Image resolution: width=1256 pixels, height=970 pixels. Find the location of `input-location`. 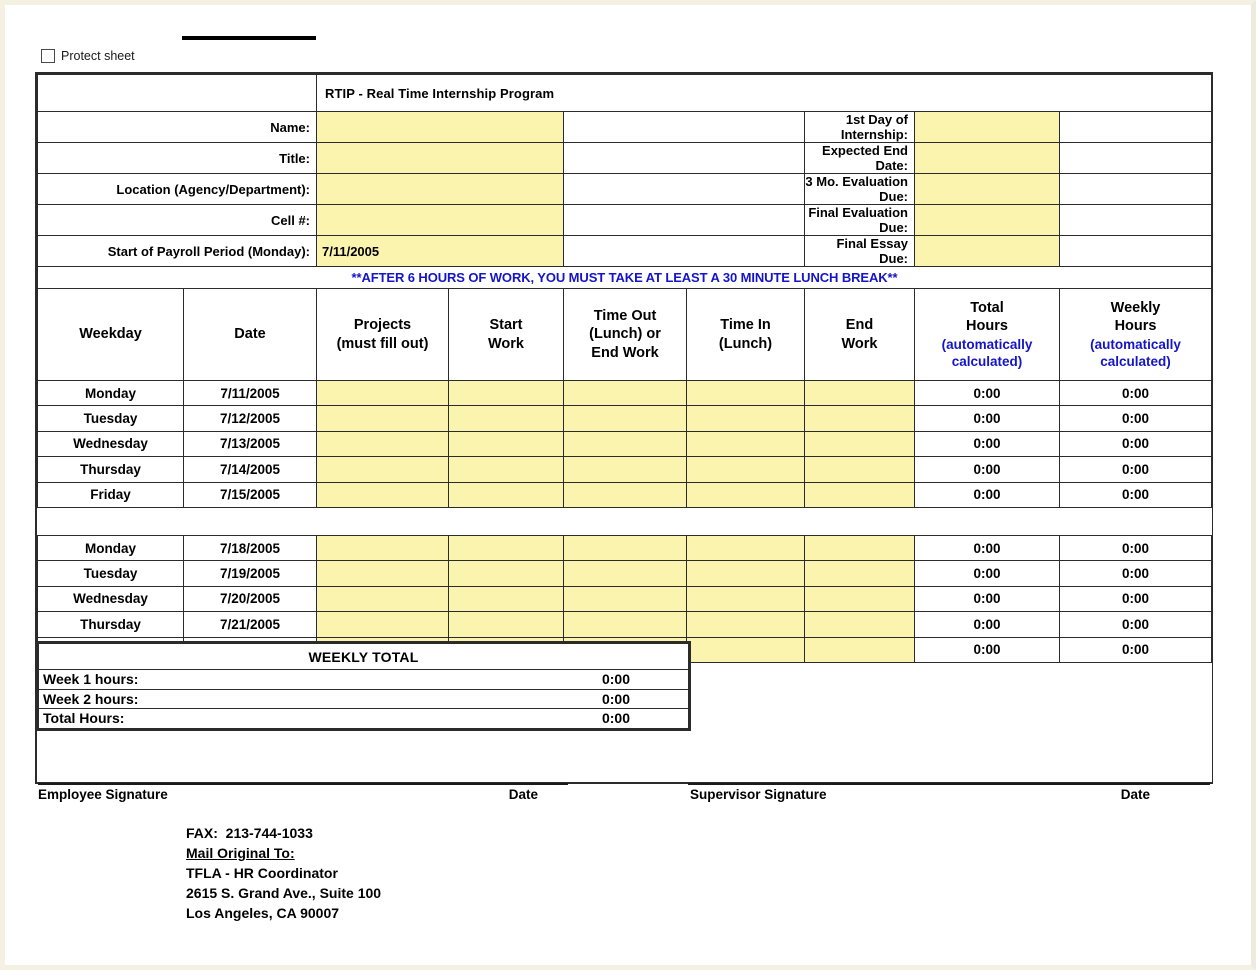

input-location is located at coordinates (440, 189).